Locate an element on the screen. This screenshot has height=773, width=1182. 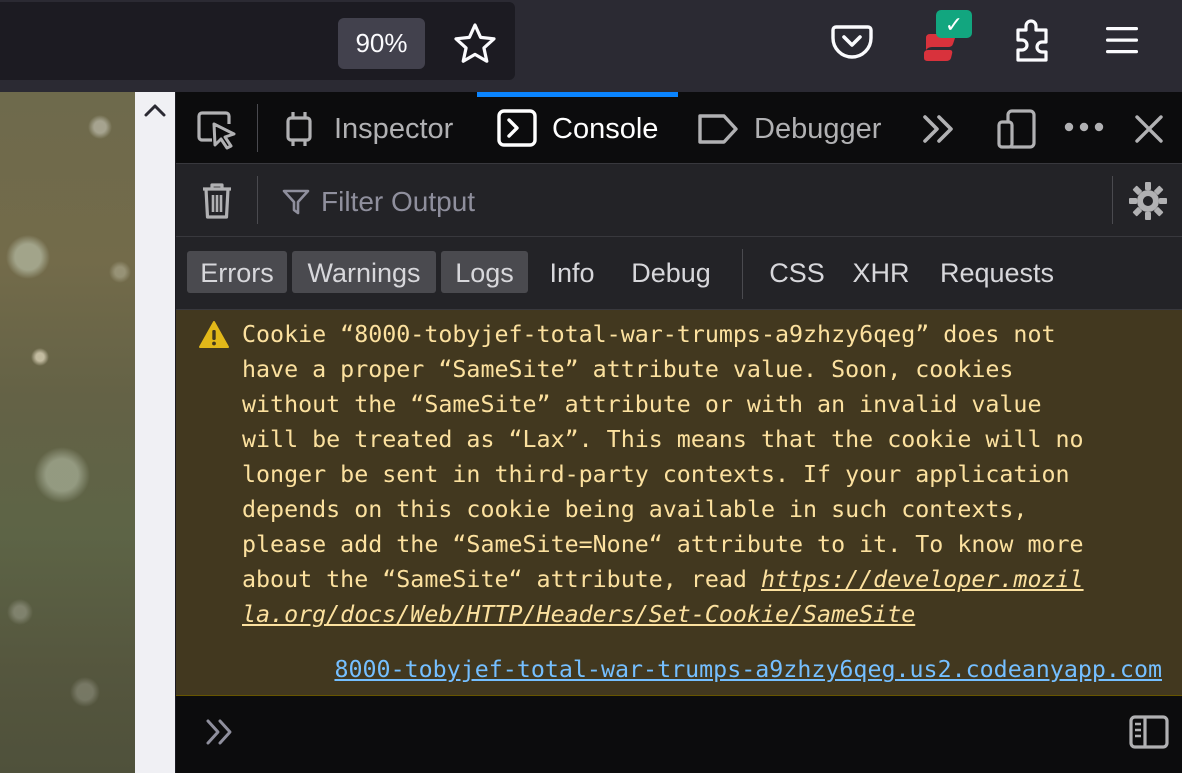
filter-warnings-button: Warnings is located at coordinates (364, 272).